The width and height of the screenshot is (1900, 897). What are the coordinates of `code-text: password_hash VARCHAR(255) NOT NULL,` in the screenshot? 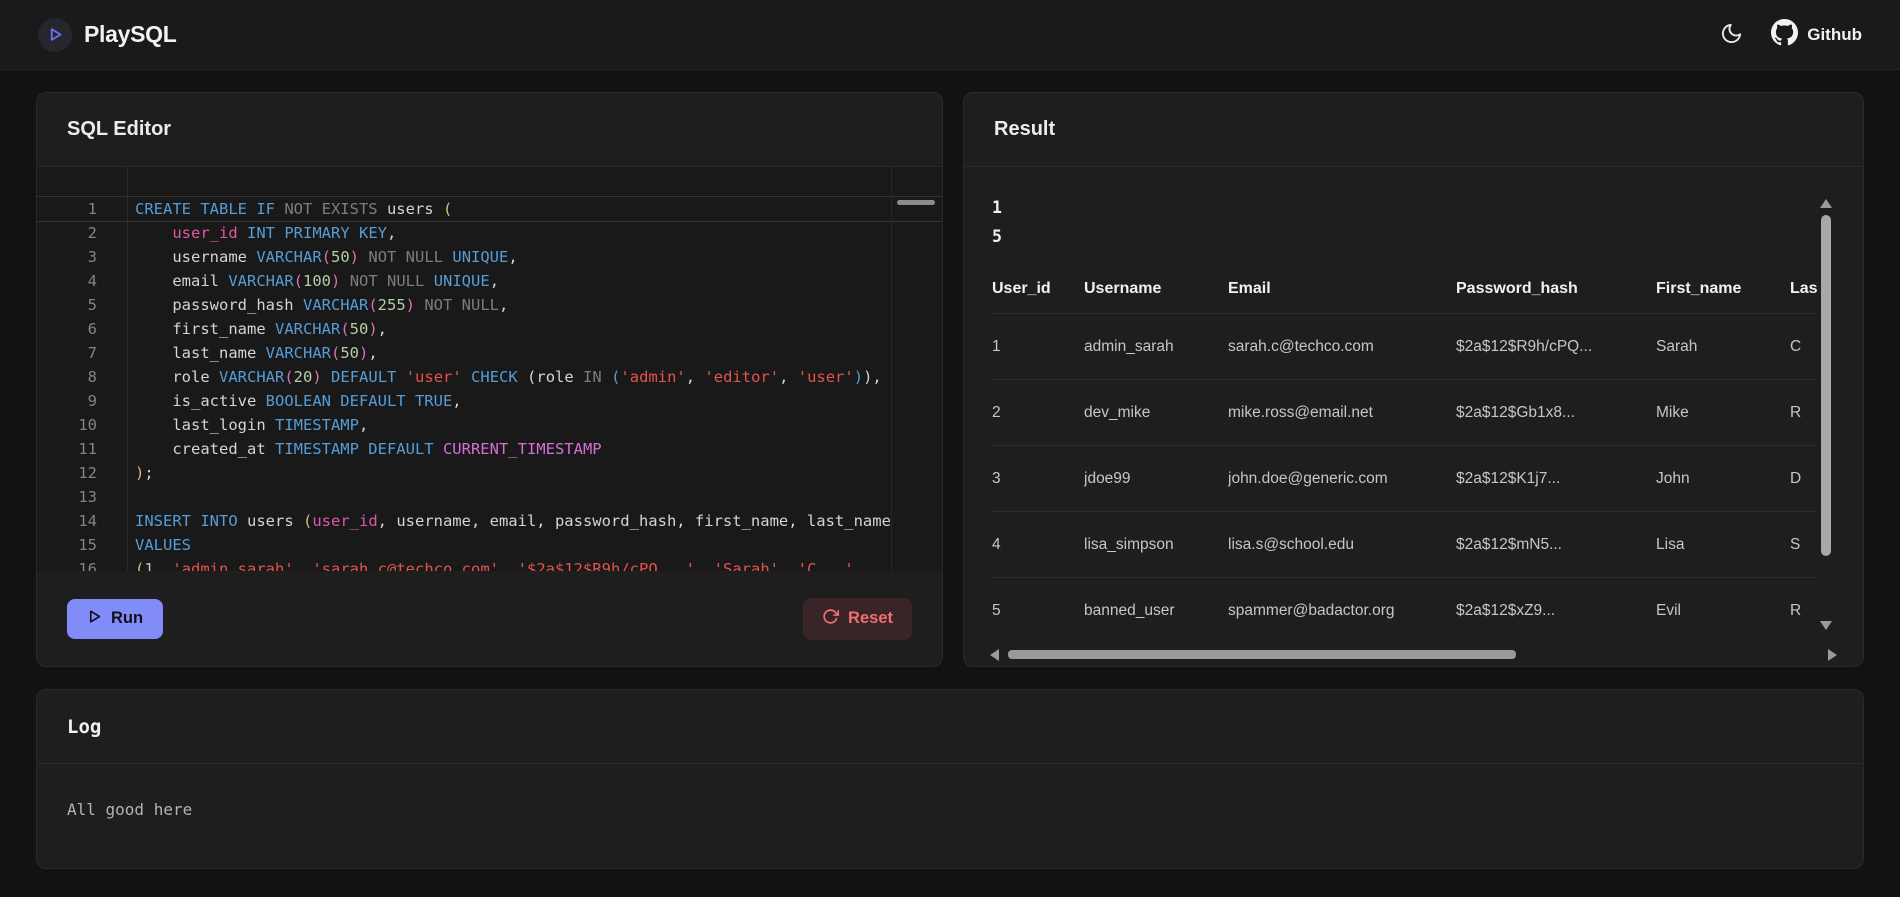 It's located at (322, 305).